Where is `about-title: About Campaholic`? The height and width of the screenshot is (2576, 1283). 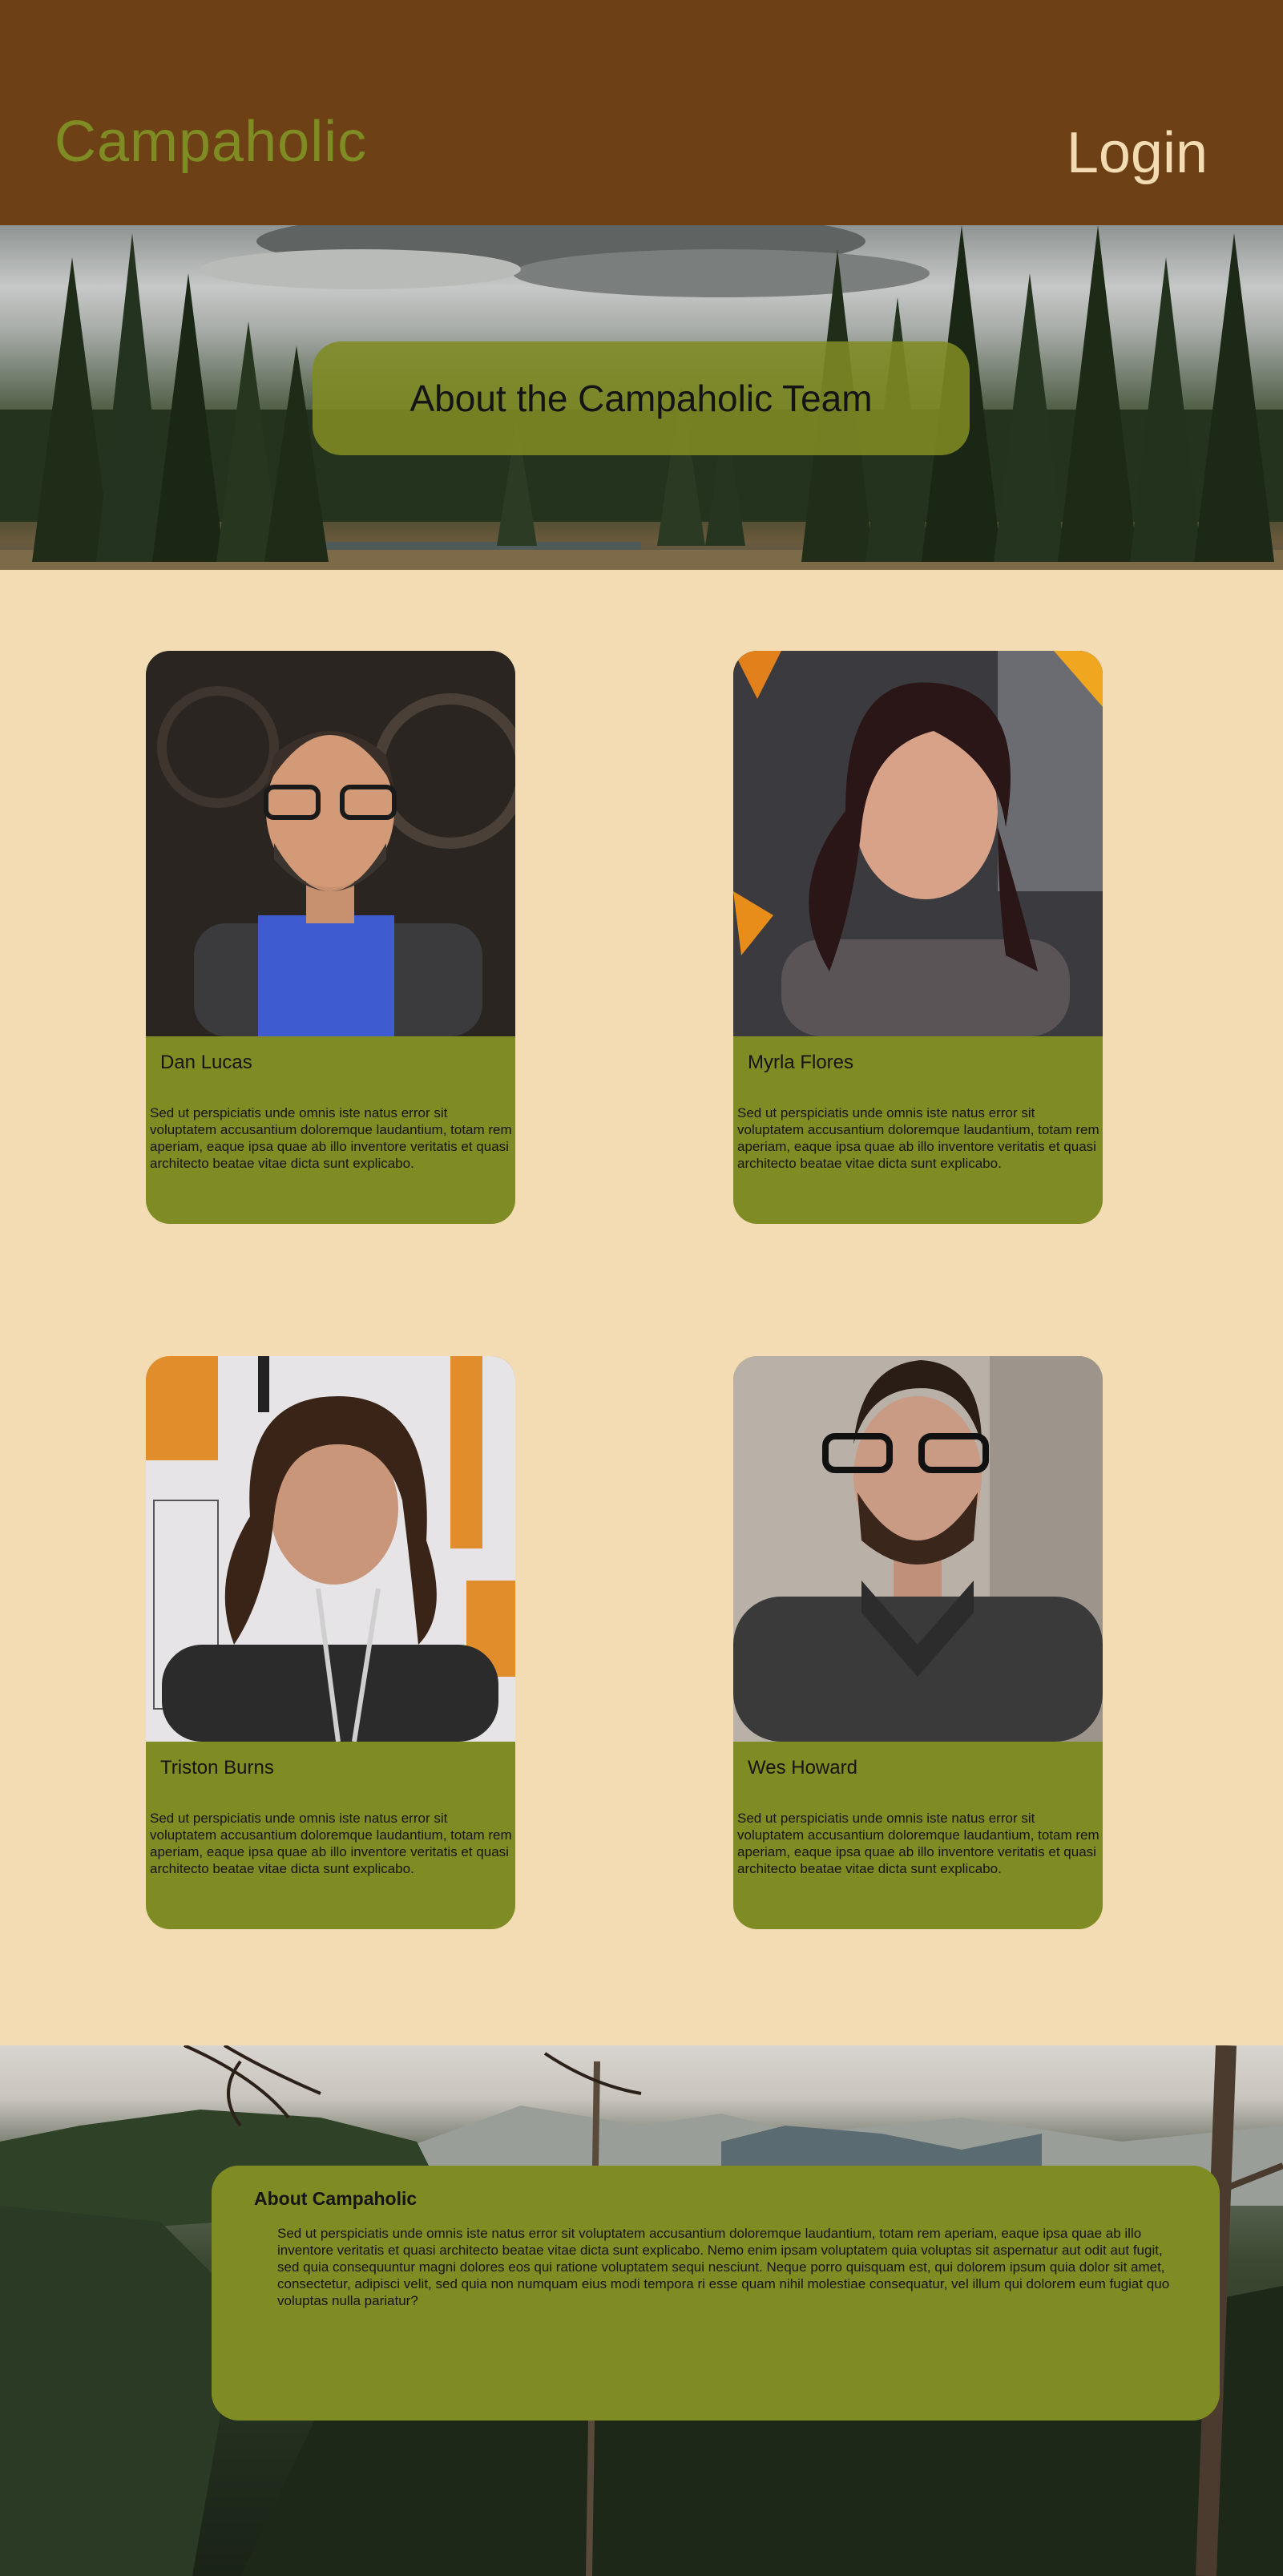 about-title: About Campaholic is located at coordinates (336, 2198).